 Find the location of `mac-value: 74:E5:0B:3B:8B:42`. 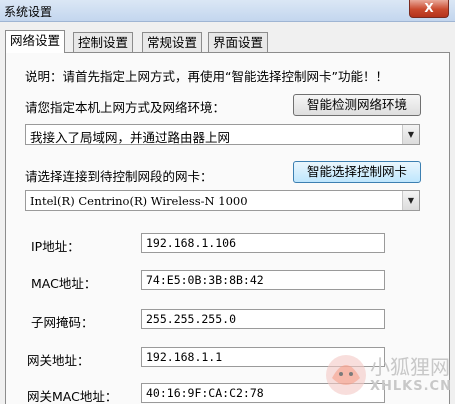

mac-value: 74:E5:0B:3B:8B:42 is located at coordinates (205, 280).